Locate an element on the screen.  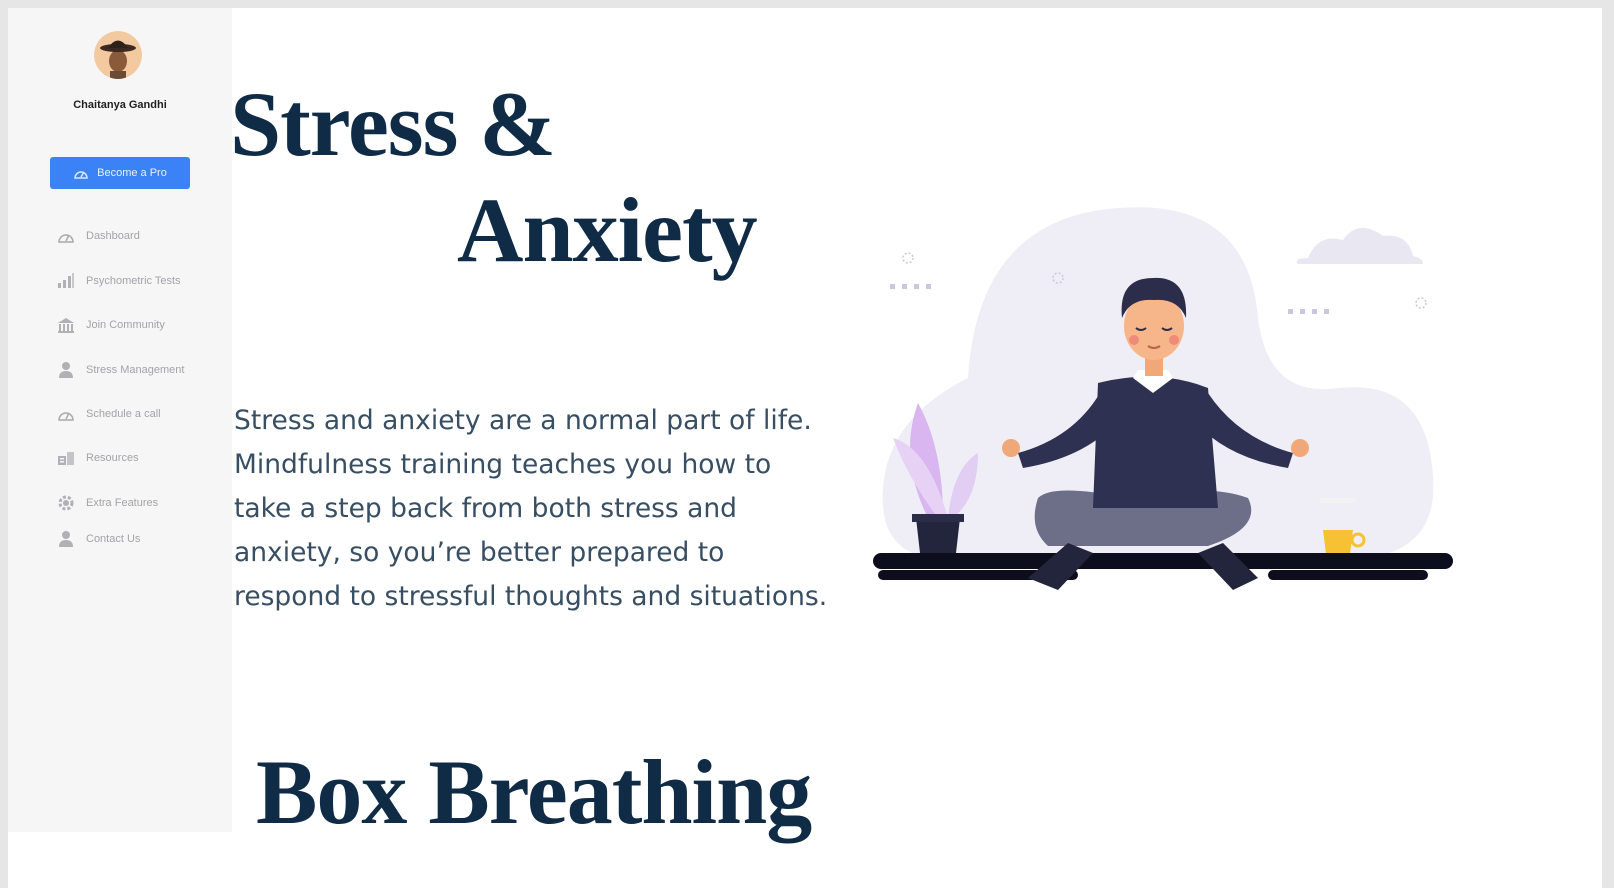
dashboard-icon is located at coordinates (66, 236).